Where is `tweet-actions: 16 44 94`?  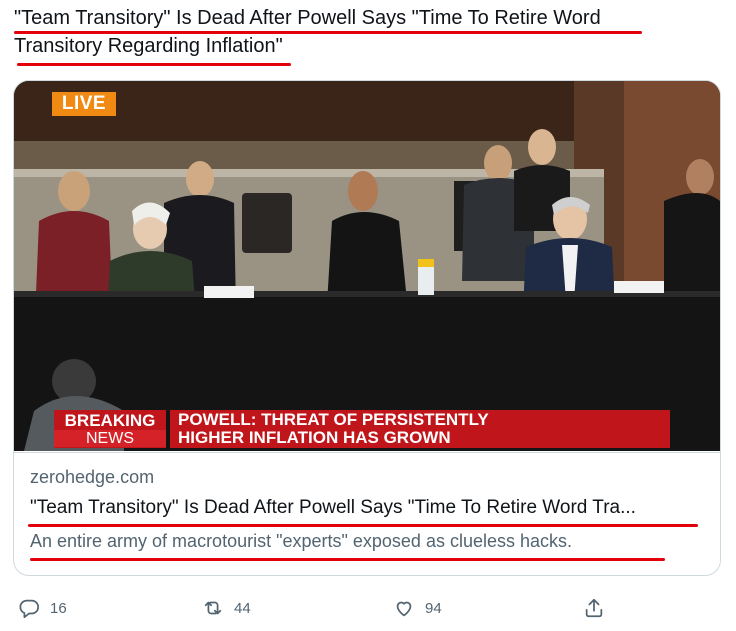 tweet-actions: 16 44 94 is located at coordinates (368, 608).